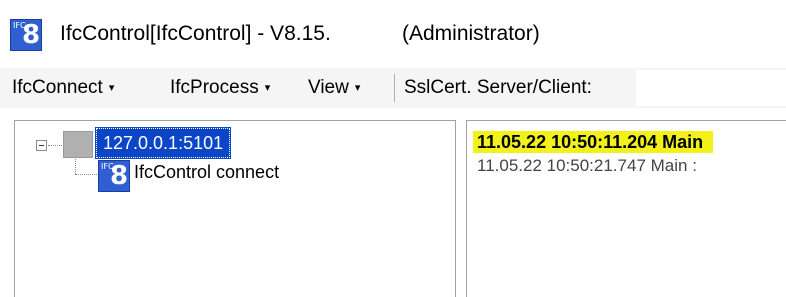  What do you see at coordinates (214, 87) in the screenshot?
I see `menu-ifcprocess-label: IfcProcess` at bounding box center [214, 87].